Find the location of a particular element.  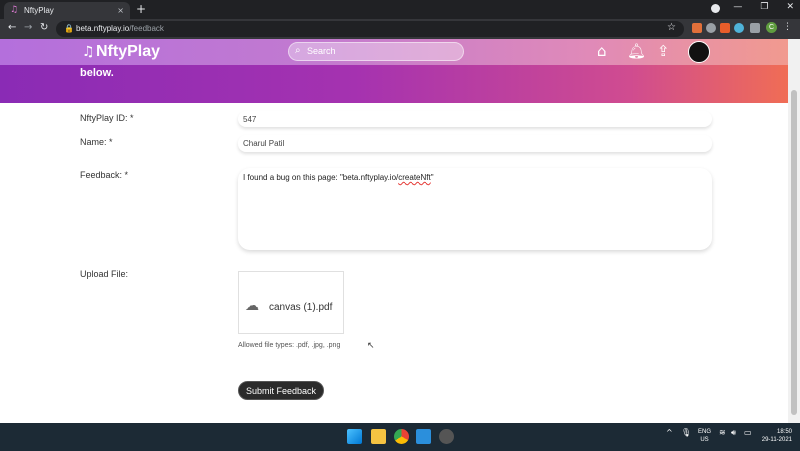

nftyplay-id-label: NftyPlay ID: * is located at coordinates (107, 118).